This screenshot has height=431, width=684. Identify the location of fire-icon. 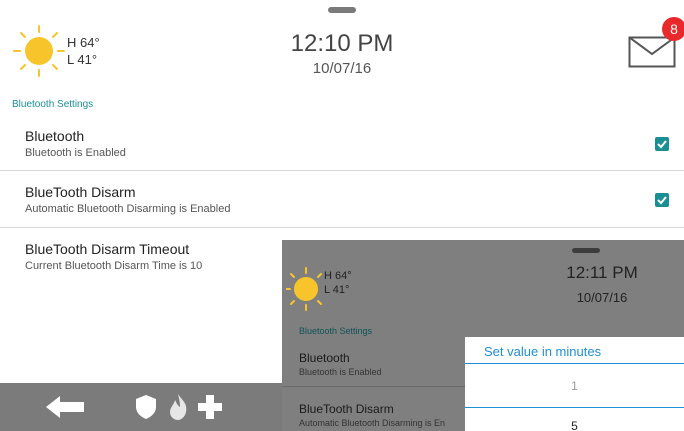
(178, 409).